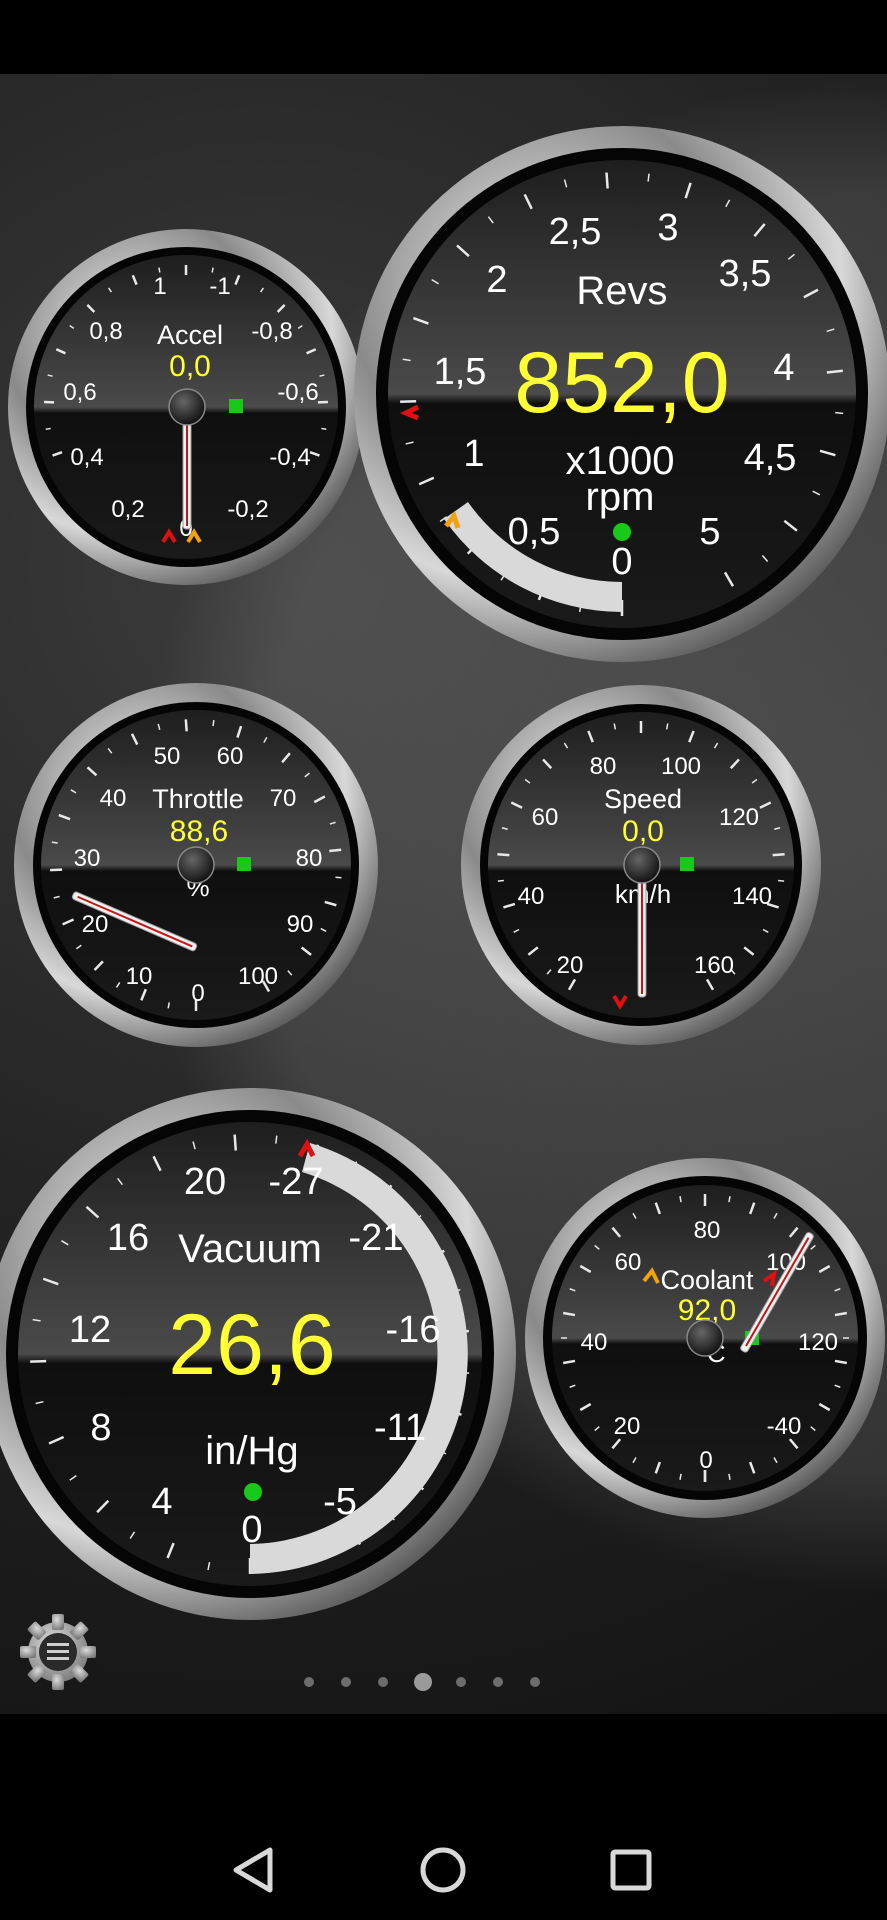 The image size is (887, 1920). Describe the element at coordinates (199, 831) in the screenshot. I see `throttle-value: 88,6` at that location.